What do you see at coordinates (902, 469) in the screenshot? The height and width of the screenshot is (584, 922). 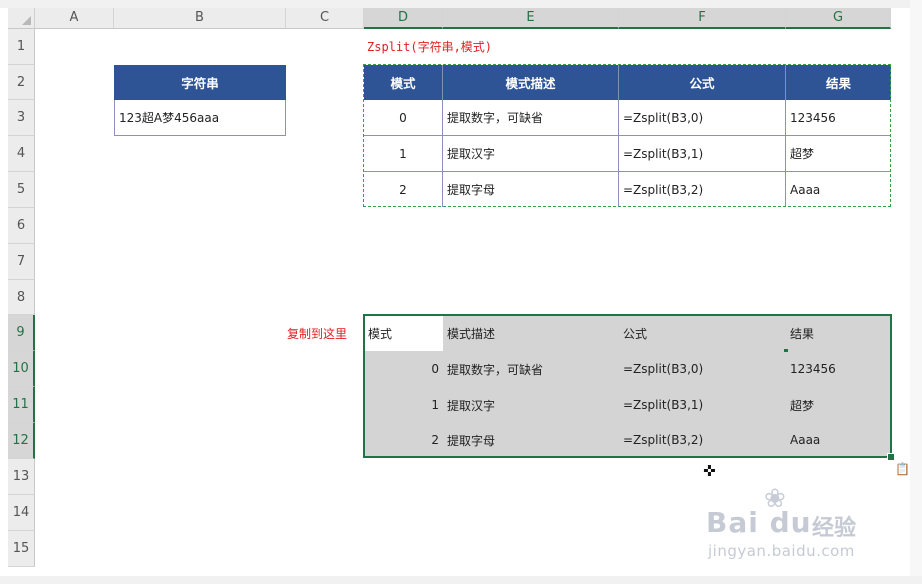 I see `paste-options-clipboard-icon: 📋` at bounding box center [902, 469].